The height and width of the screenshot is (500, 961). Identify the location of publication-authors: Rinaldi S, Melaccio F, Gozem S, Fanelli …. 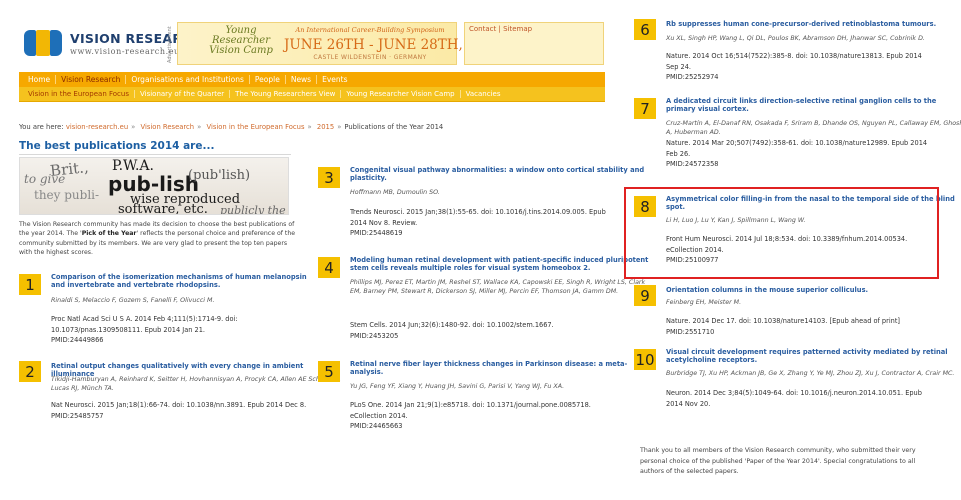
(133, 300).